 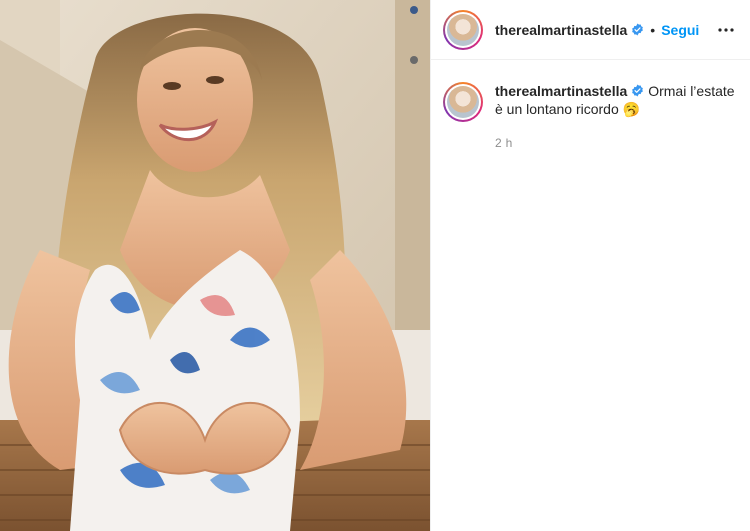 What do you see at coordinates (680, 30) in the screenshot?
I see `follow-button: Segui` at bounding box center [680, 30].